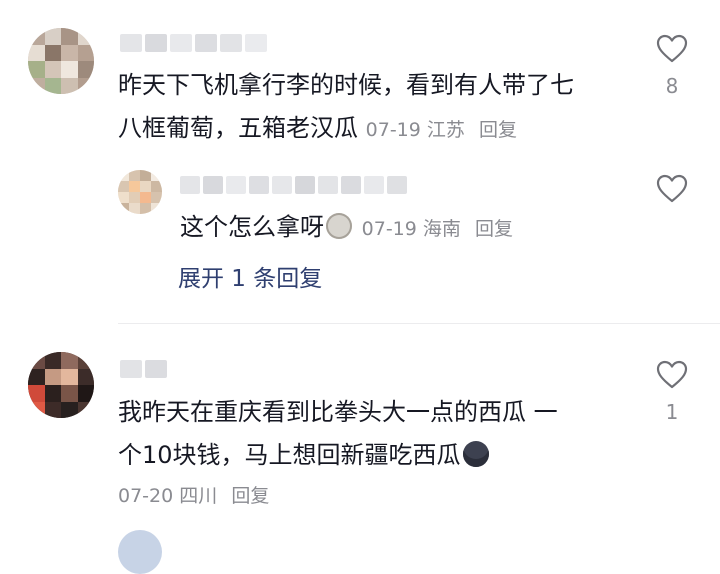 The image size is (720, 574). Describe the element at coordinates (250, 279) in the screenshot. I see `expand-replies-link: 展开 1 条回复` at that location.